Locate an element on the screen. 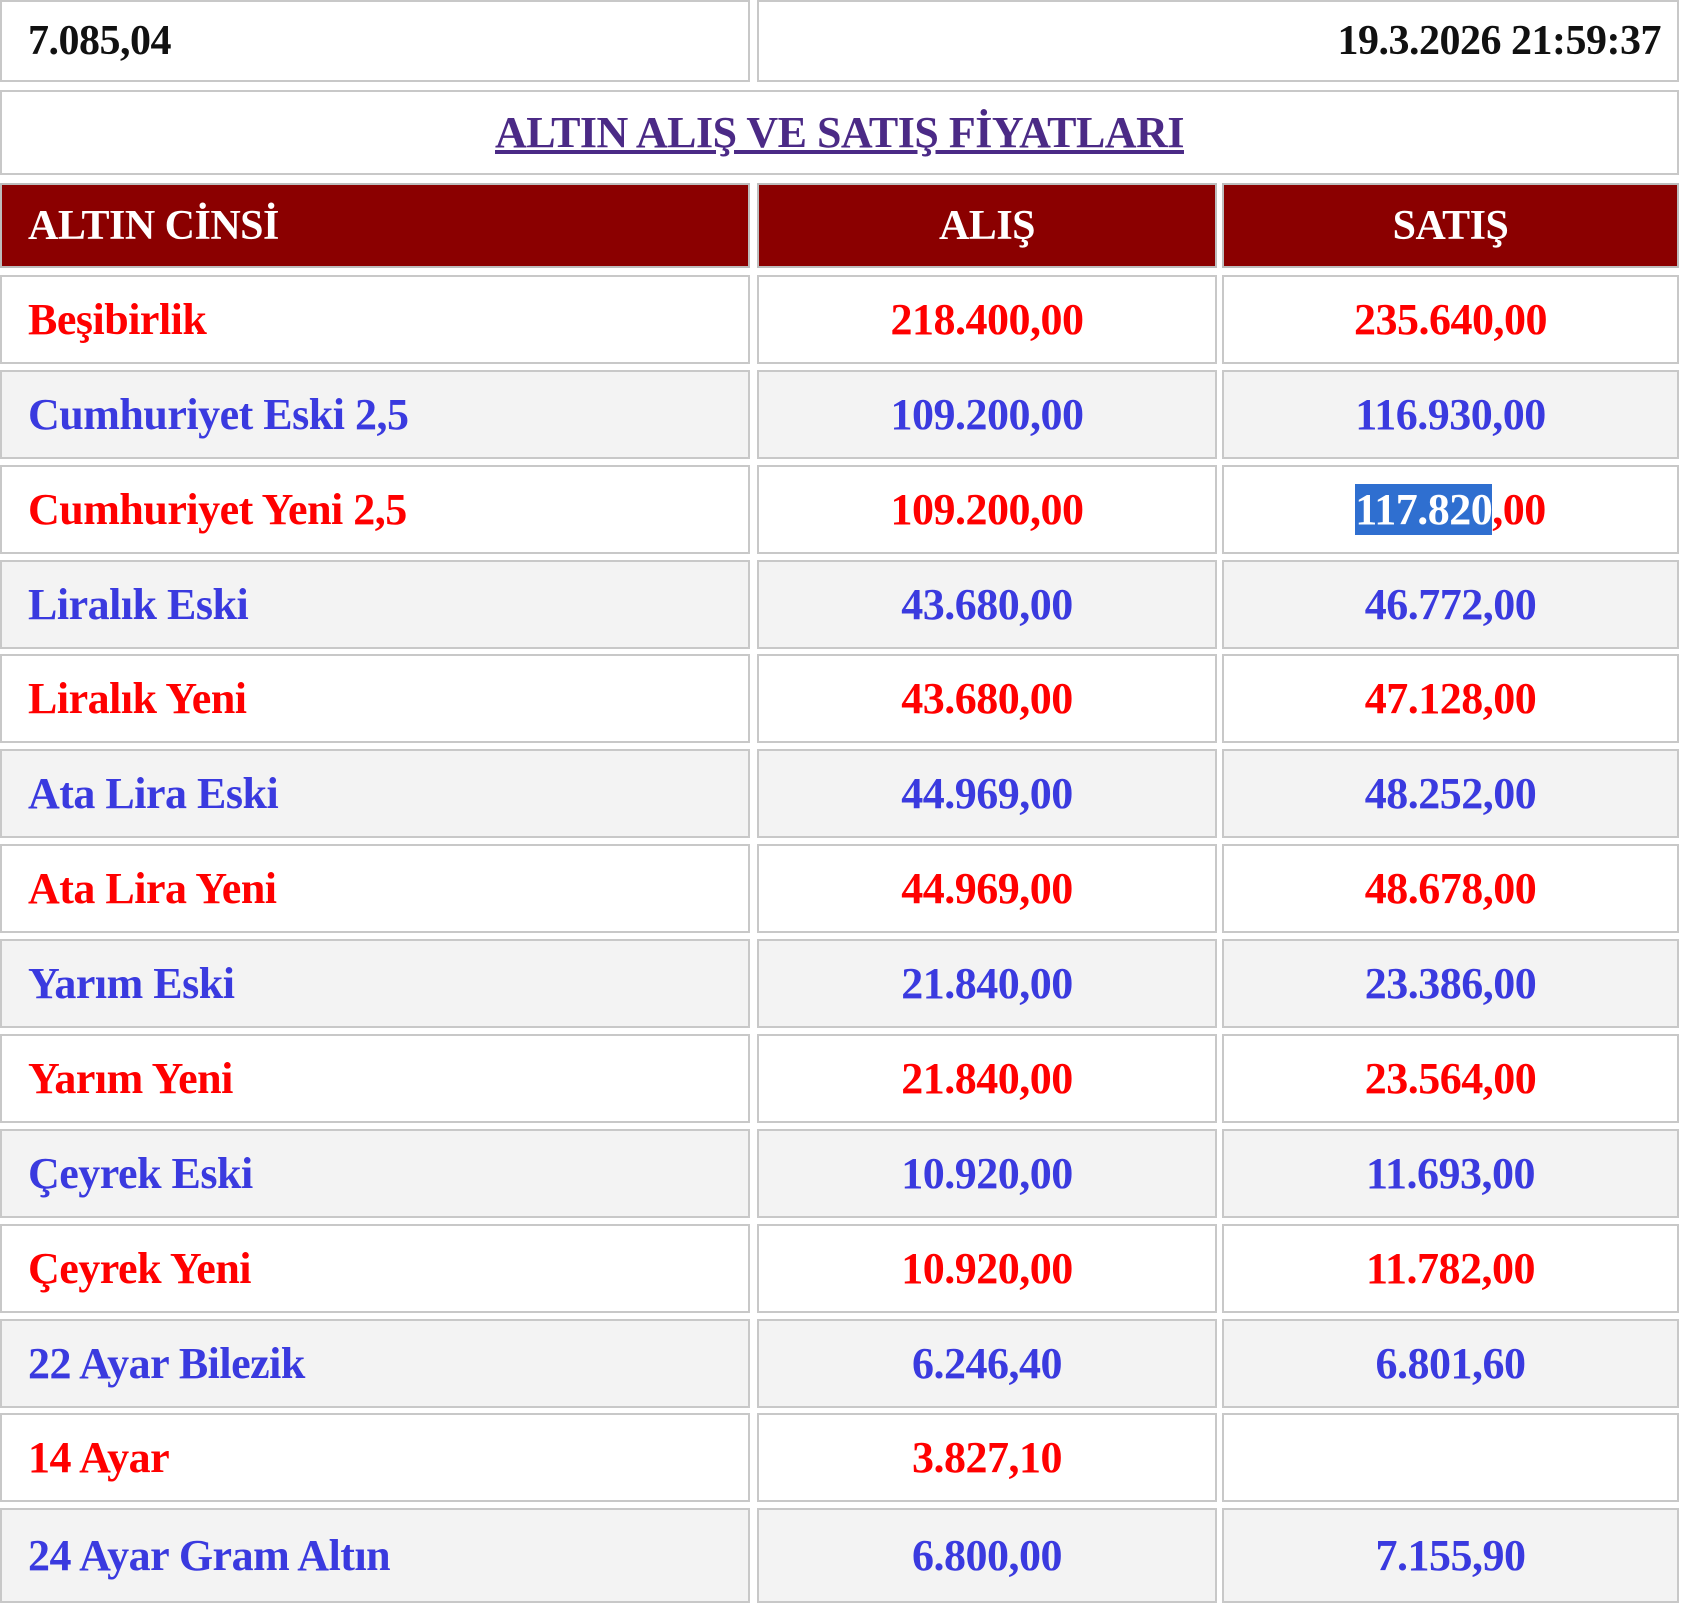 The image size is (1682, 1607). sell-price-cell: 7.155,90 is located at coordinates (1450, 1555).